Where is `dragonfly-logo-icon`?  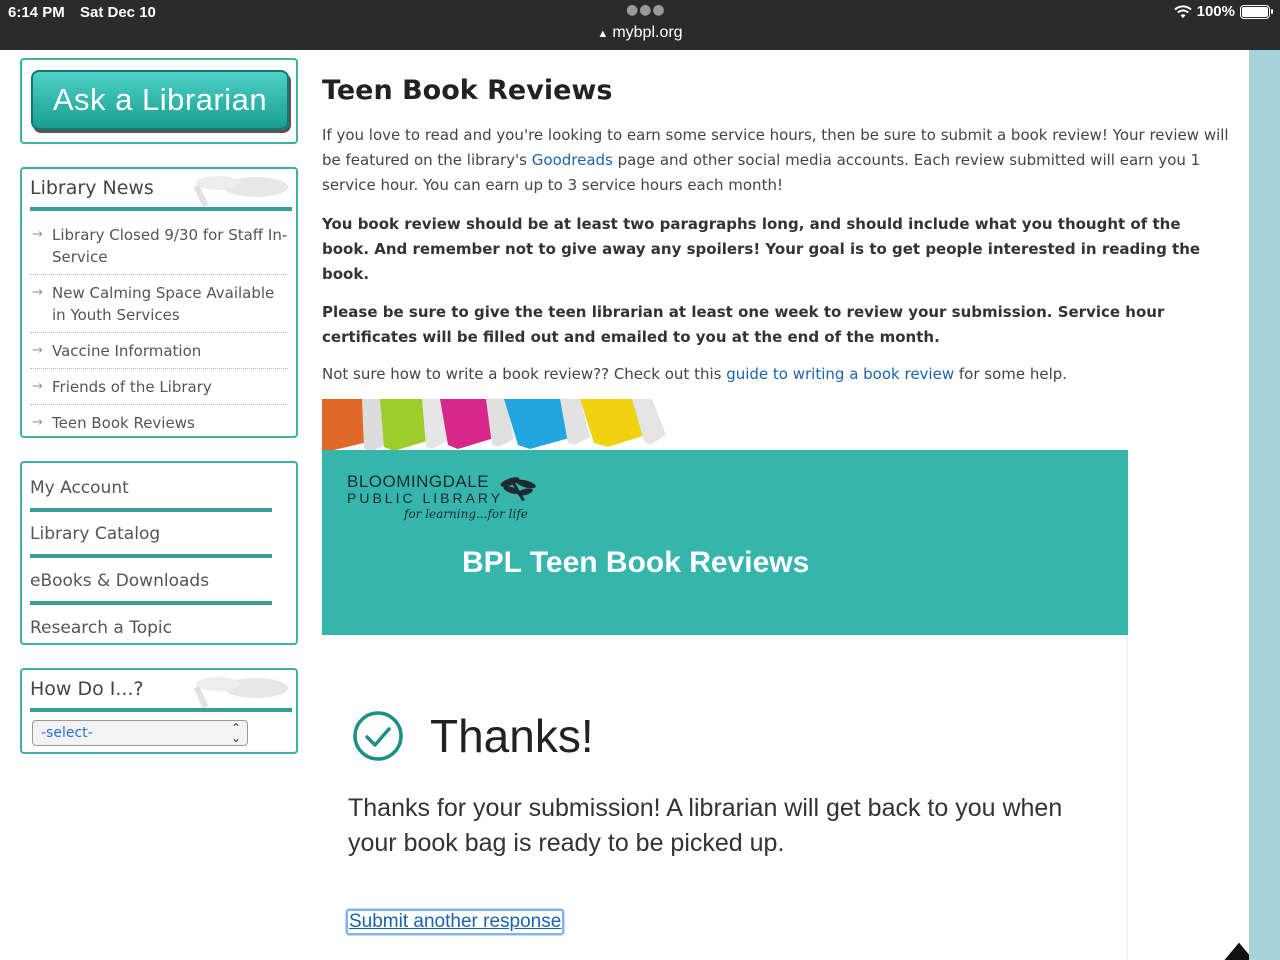
dragonfly-logo-icon is located at coordinates (518, 489).